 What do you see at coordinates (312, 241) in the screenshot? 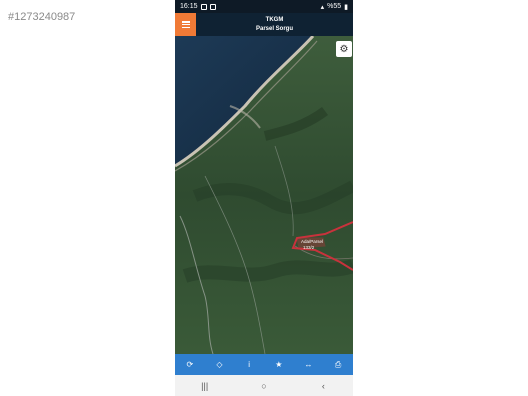
I see `parcel-label-line1: Ada/Parsel` at bounding box center [312, 241].